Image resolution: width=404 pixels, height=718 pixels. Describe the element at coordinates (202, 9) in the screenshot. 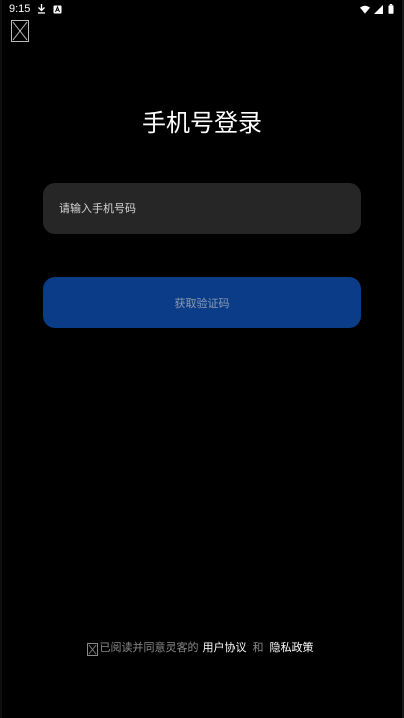

I see `status-bar: 9:15` at that location.